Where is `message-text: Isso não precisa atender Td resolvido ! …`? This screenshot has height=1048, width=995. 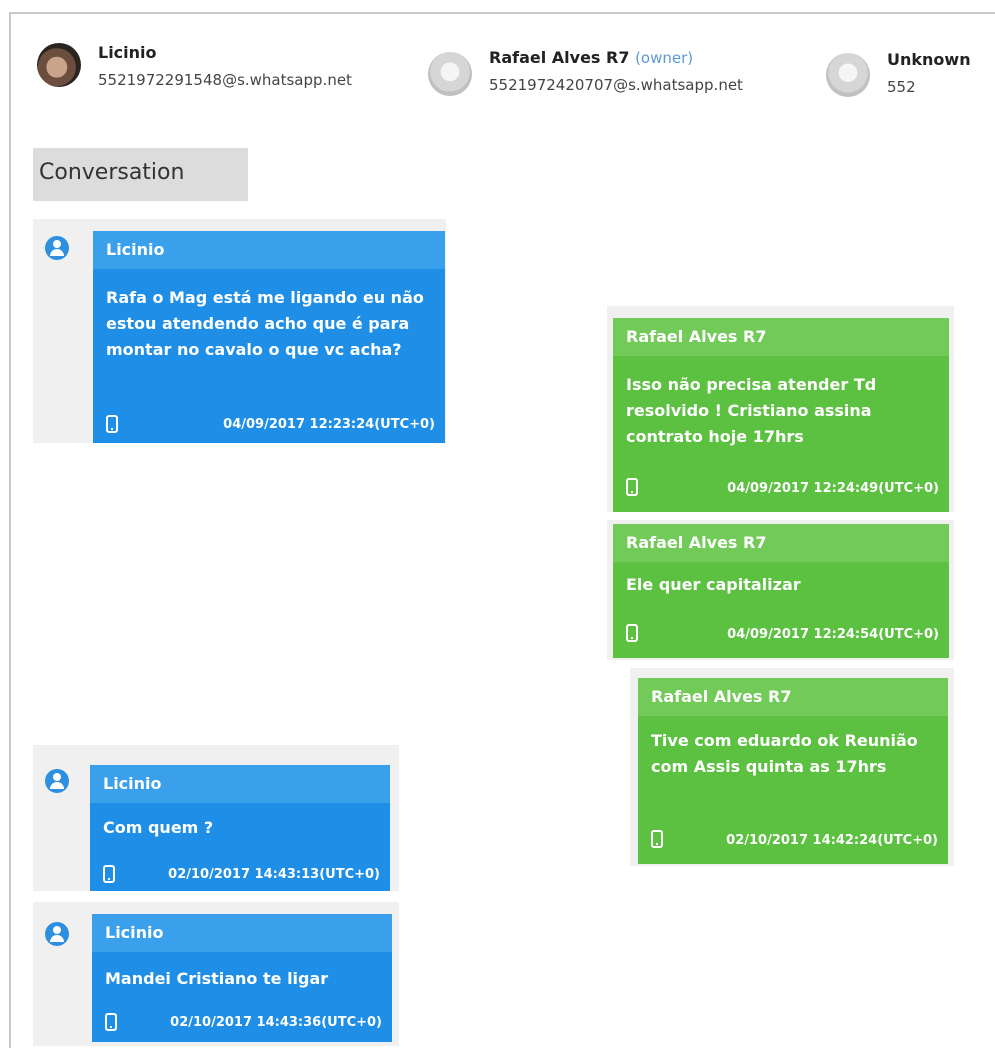
message-text: Isso não precisa atender Td resolvido ! … is located at coordinates (751, 410).